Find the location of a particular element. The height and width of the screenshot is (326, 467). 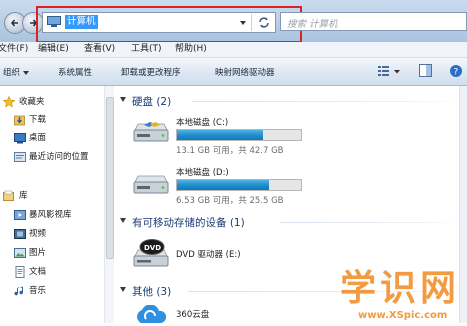

help-icon: ? is located at coordinates (456, 71).